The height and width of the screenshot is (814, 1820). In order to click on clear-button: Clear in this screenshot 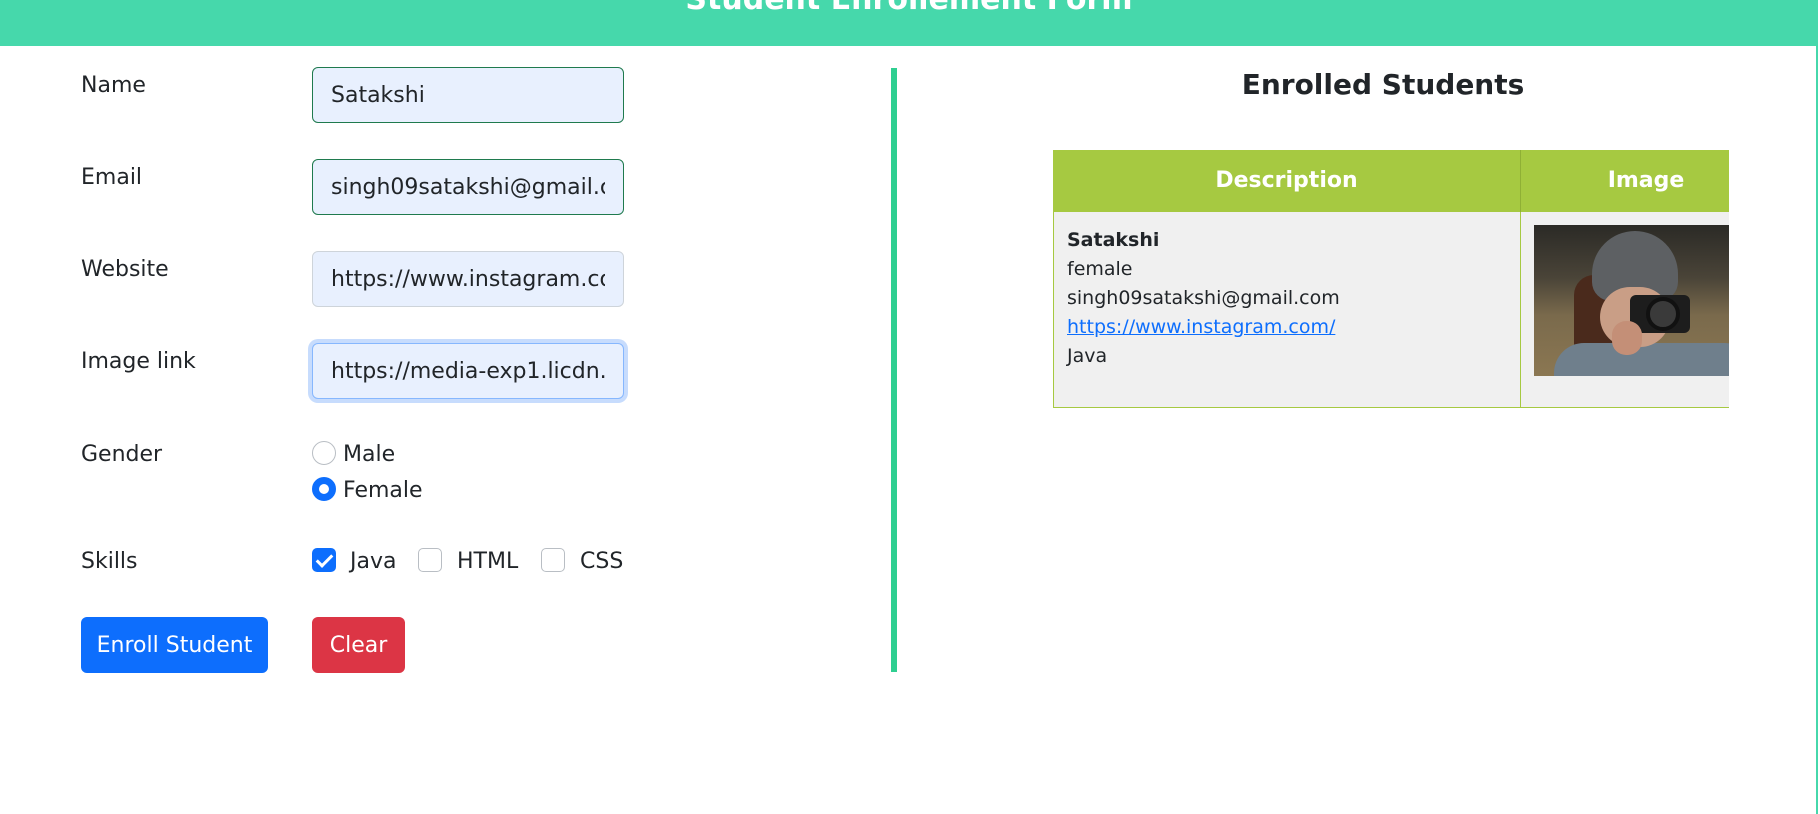, I will do `click(358, 645)`.